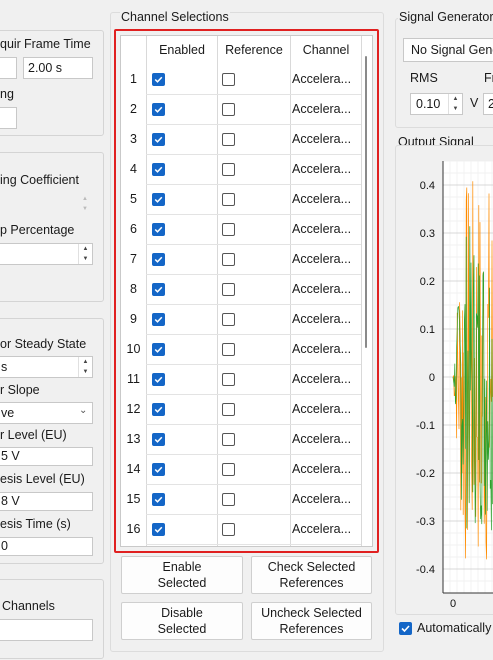 This screenshot has height=660, width=493. What do you see at coordinates (488, 104) in the screenshot?
I see `freq-field: 2` at bounding box center [488, 104].